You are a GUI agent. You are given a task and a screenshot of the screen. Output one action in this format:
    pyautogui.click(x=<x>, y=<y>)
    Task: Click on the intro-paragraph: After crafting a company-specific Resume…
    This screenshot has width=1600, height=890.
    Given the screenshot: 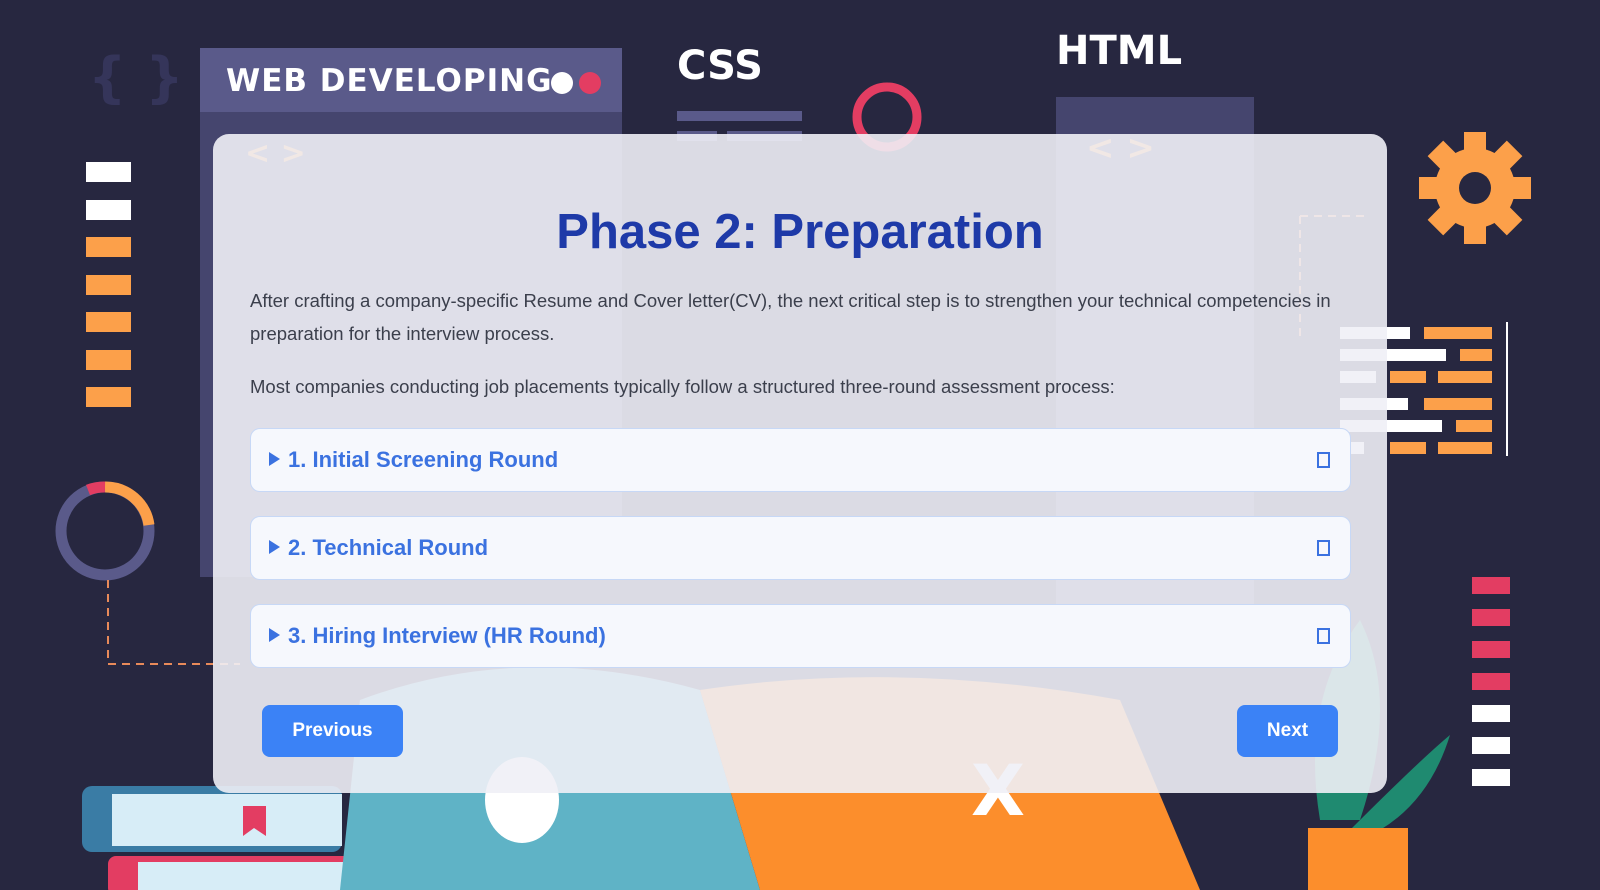 What is the action you would take?
    pyautogui.click(x=790, y=317)
    